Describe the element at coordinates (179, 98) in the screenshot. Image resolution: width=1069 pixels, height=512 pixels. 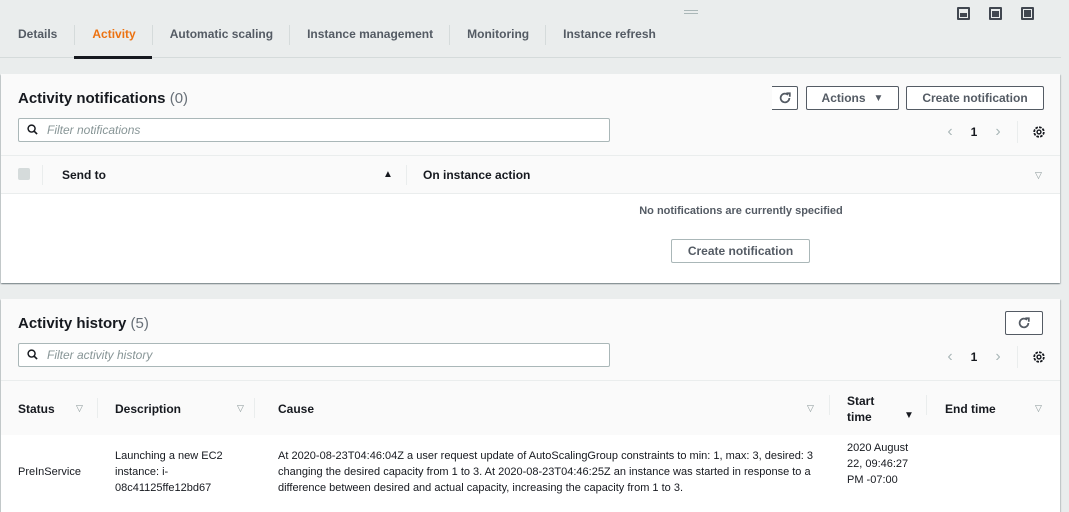
I see `notifications-count: (0)` at that location.